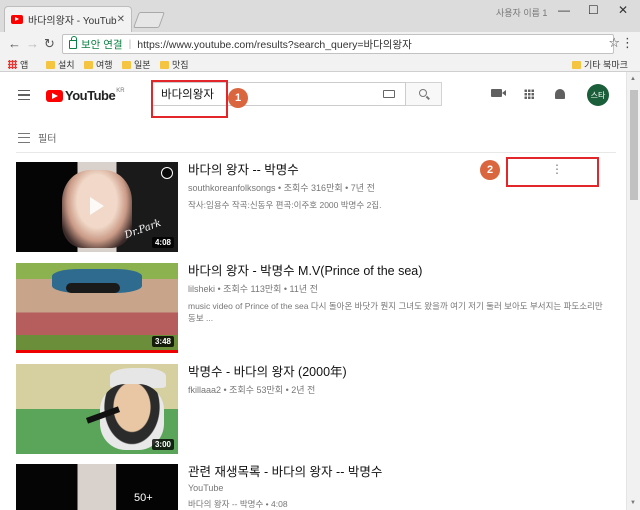  Describe the element at coordinates (97, 351) in the screenshot. I see `watch-progress-bar` at that location.